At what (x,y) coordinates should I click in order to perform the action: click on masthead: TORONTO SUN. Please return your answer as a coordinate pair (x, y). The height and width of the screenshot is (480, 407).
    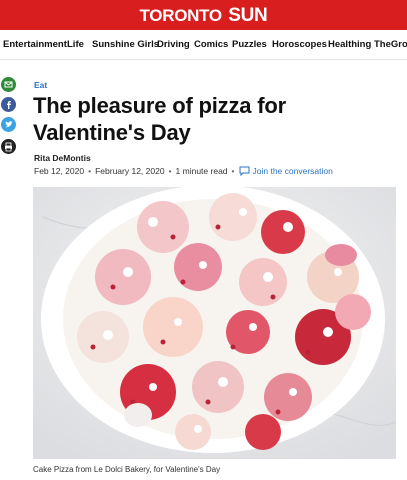
    Looking at the image, I should click on (203, 15).